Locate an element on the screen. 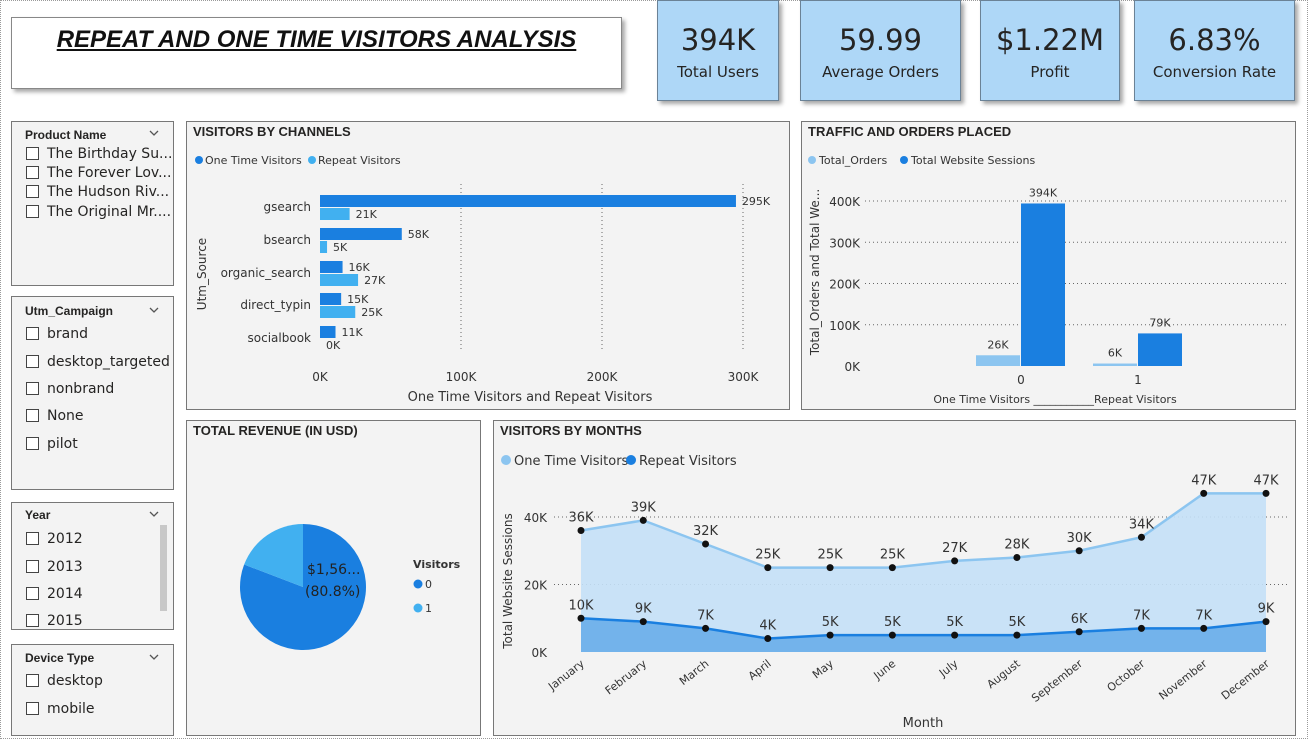  x-tick-label: January is located at coordinates (566, 675).